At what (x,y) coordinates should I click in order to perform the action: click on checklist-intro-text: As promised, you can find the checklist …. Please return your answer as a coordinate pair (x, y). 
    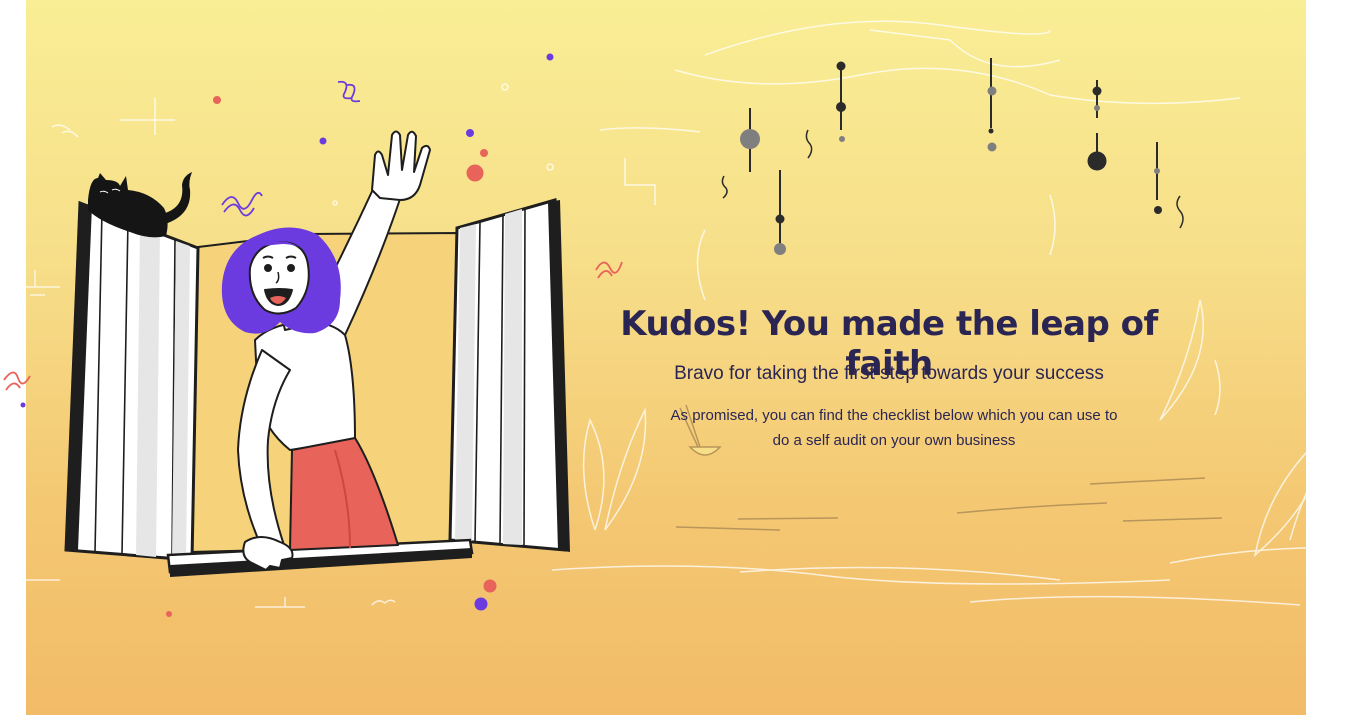
    Looking at the image, I should click on (894, 428).